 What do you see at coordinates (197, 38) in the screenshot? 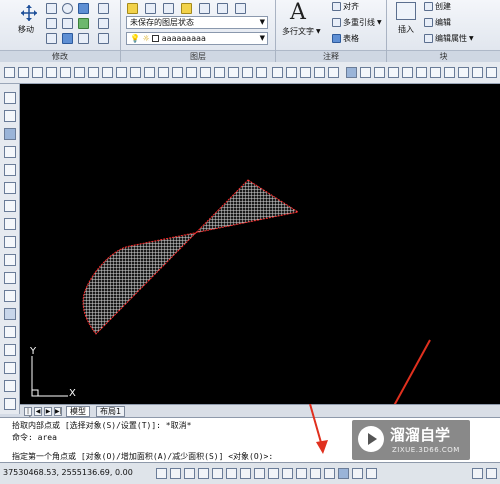
I see `layer-dropdown: 💡 ☼ aaaaaaaaa ▼` at bounding box center [197, 38].